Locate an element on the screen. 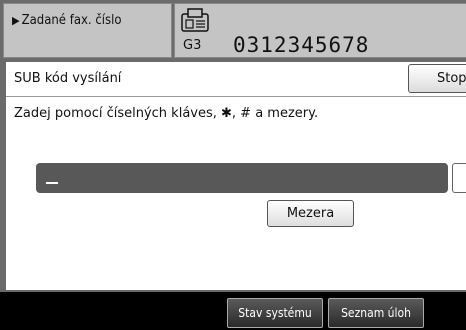  fax-number-panel: G3 0312345678 is located at coordinates (320, 30).